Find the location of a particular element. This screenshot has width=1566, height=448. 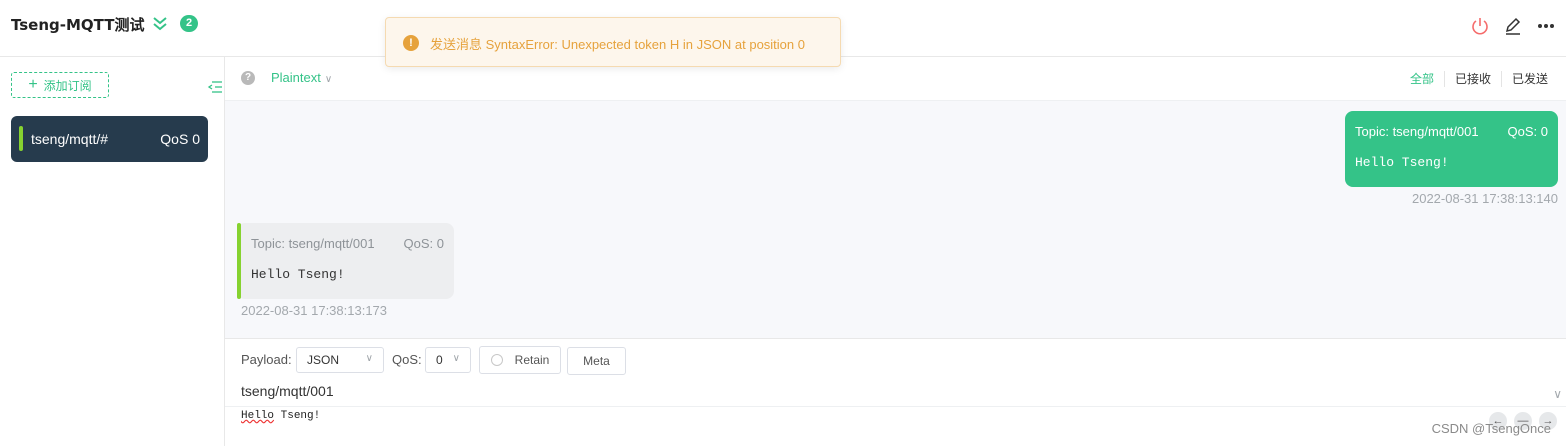

radio-icon is located at coordinates (496, 360).